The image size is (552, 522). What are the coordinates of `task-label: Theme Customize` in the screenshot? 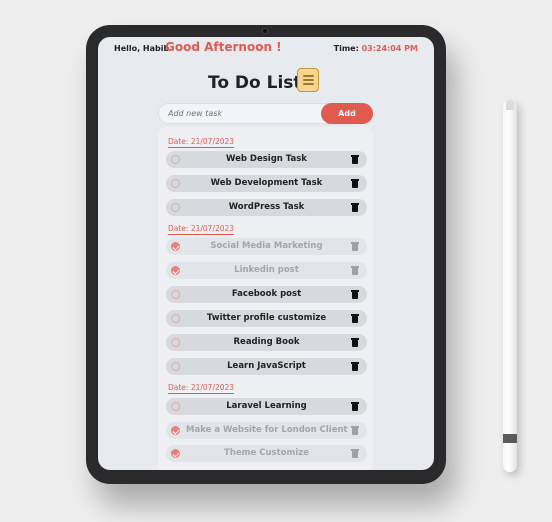 It's located at (266, 453).